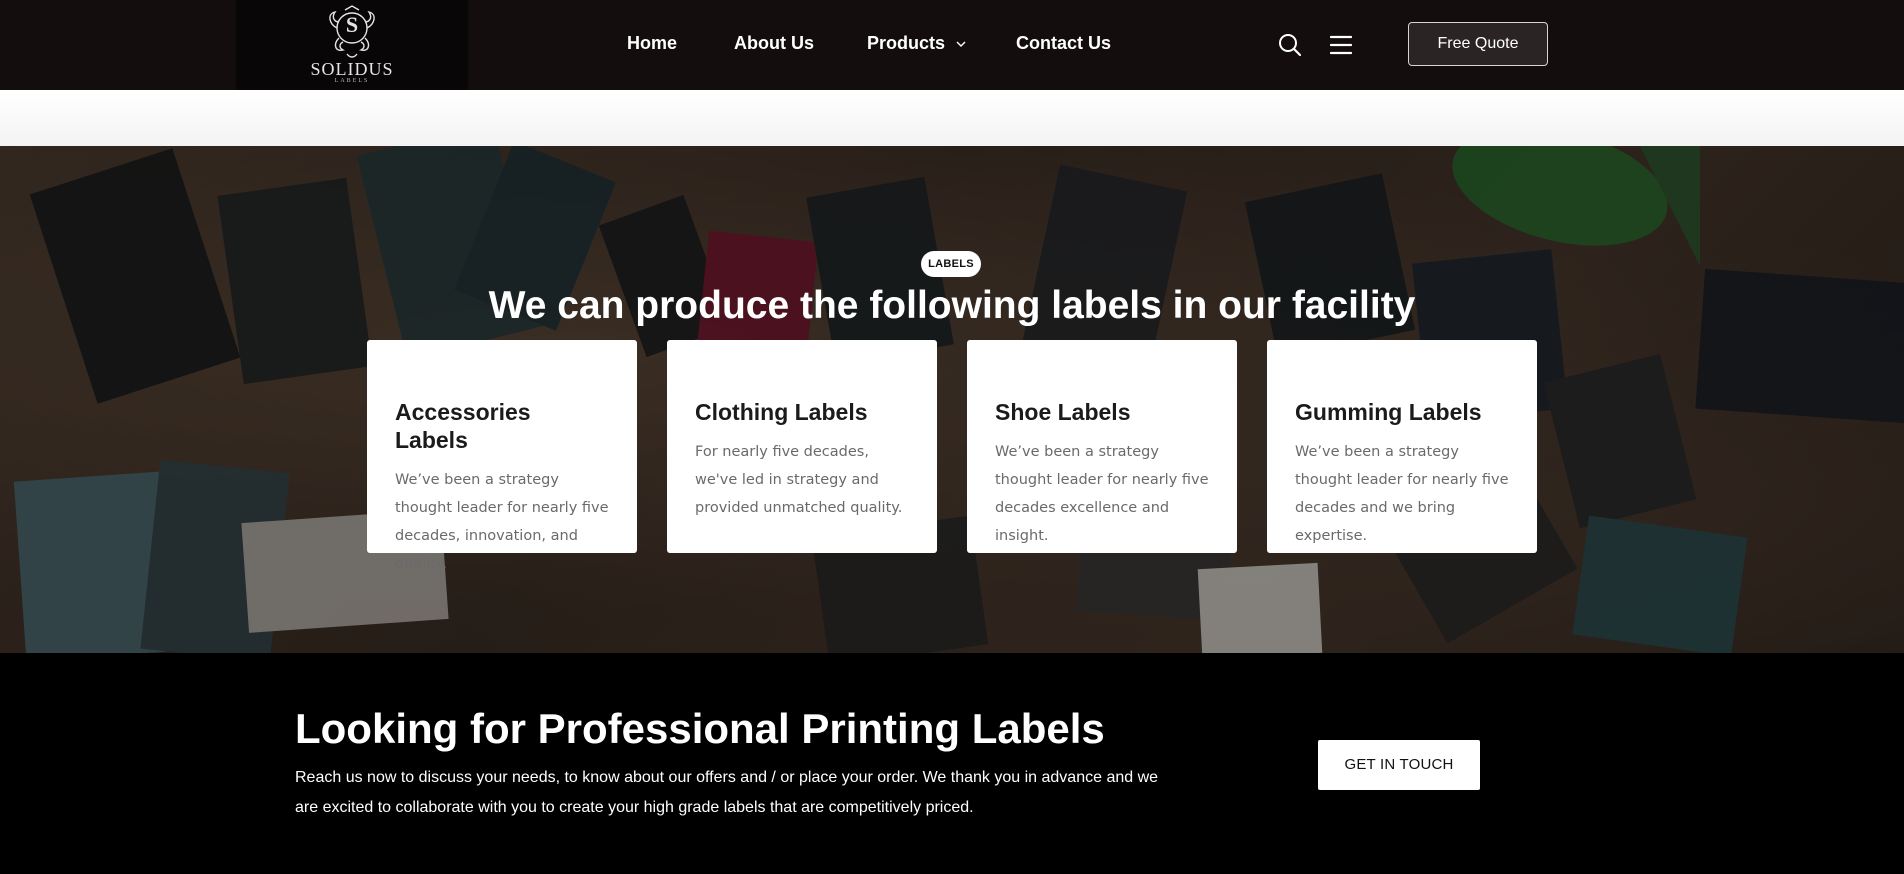 The width and height of the screenshot is (1904, 874). Describe the element at coordinates (906, 43) in the screenshot. I see `nav-item-label: Products` at that location.